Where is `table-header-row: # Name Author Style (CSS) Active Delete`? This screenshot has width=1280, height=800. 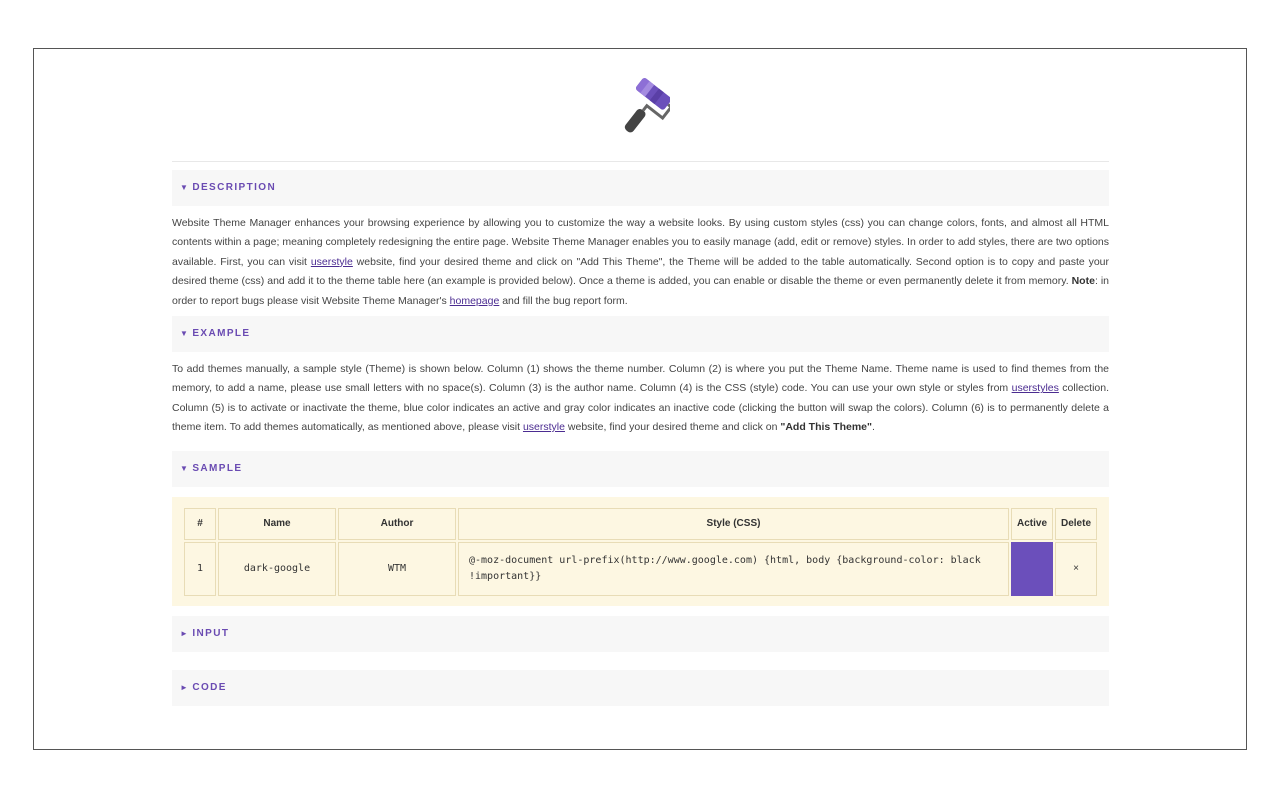 table-header-row: # Name Author Style (CSS) Active Delete is located at coordinates (640, 523).